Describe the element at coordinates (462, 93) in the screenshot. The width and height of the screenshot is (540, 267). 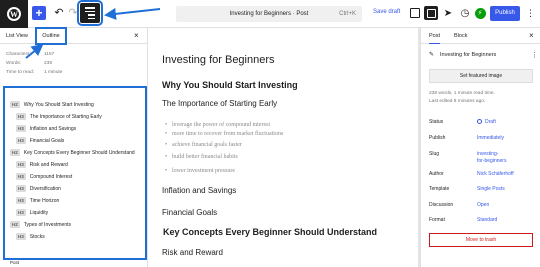
I see `word-count-meta: 238 words, 1 minute read time.` at that location.